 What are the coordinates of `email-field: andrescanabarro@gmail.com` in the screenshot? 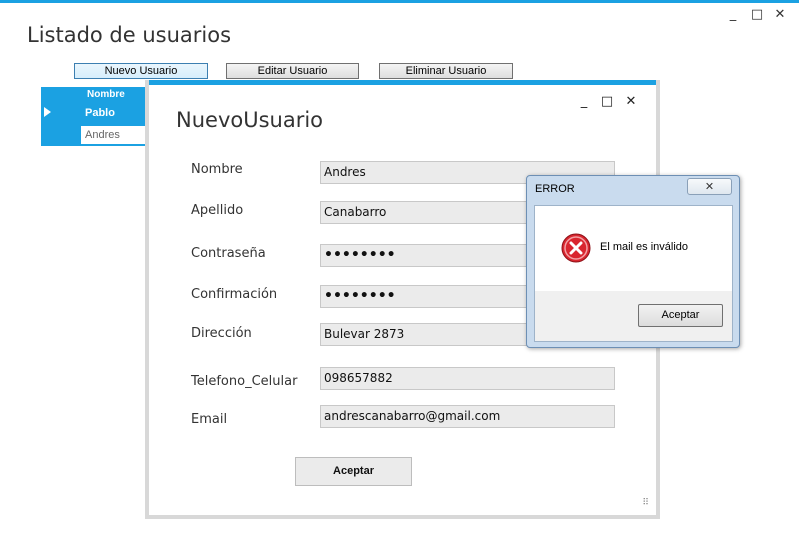 It's located at (467, 416).